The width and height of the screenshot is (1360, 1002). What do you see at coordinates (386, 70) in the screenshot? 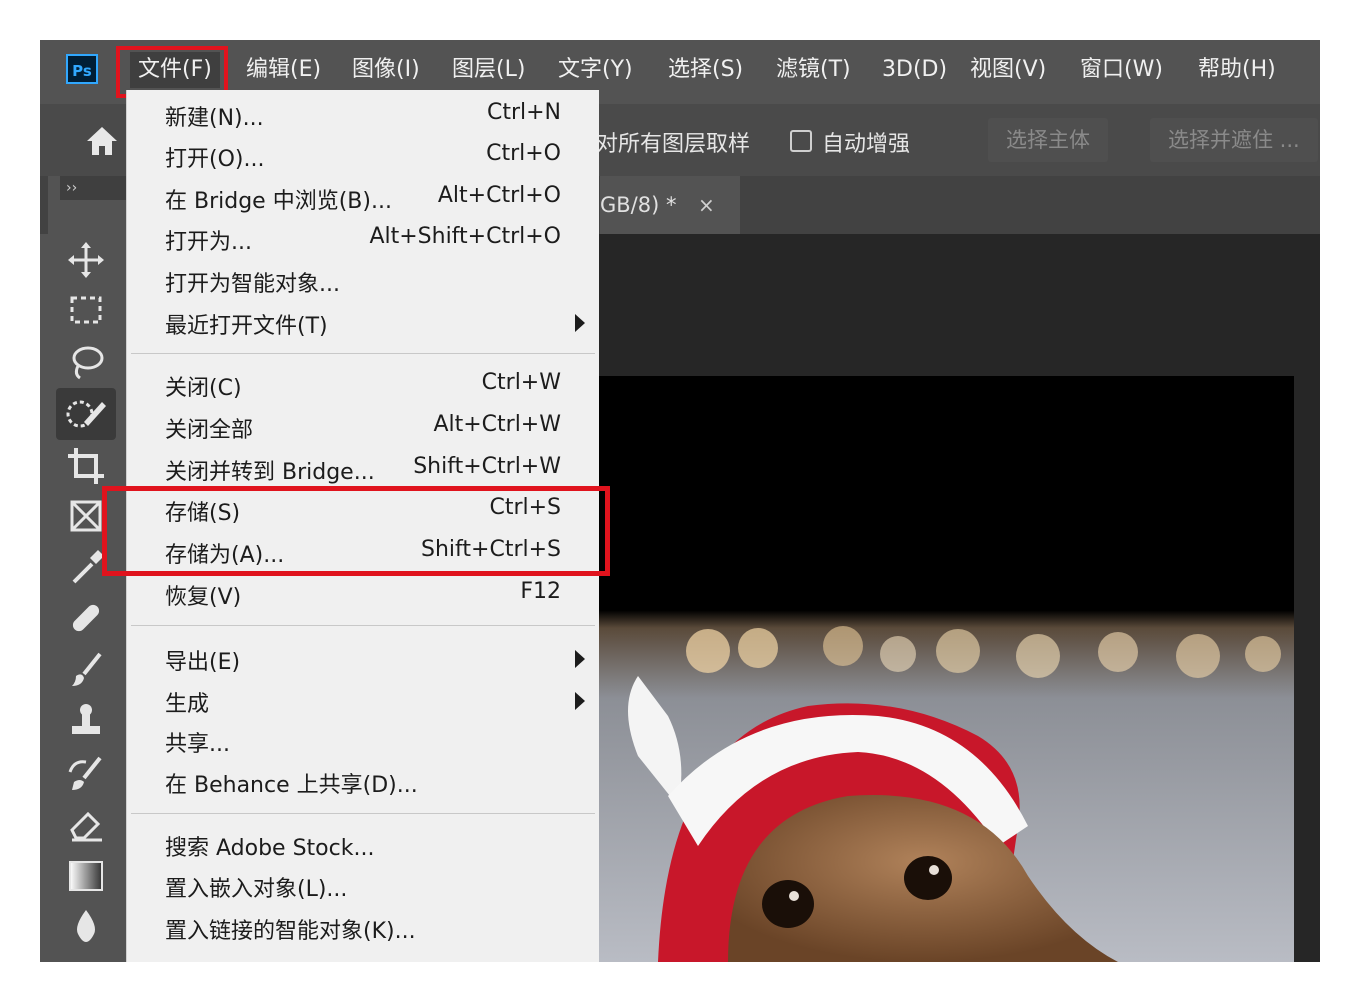
I see `menu-image: 图像(I)` at bounding box center [386, 70].